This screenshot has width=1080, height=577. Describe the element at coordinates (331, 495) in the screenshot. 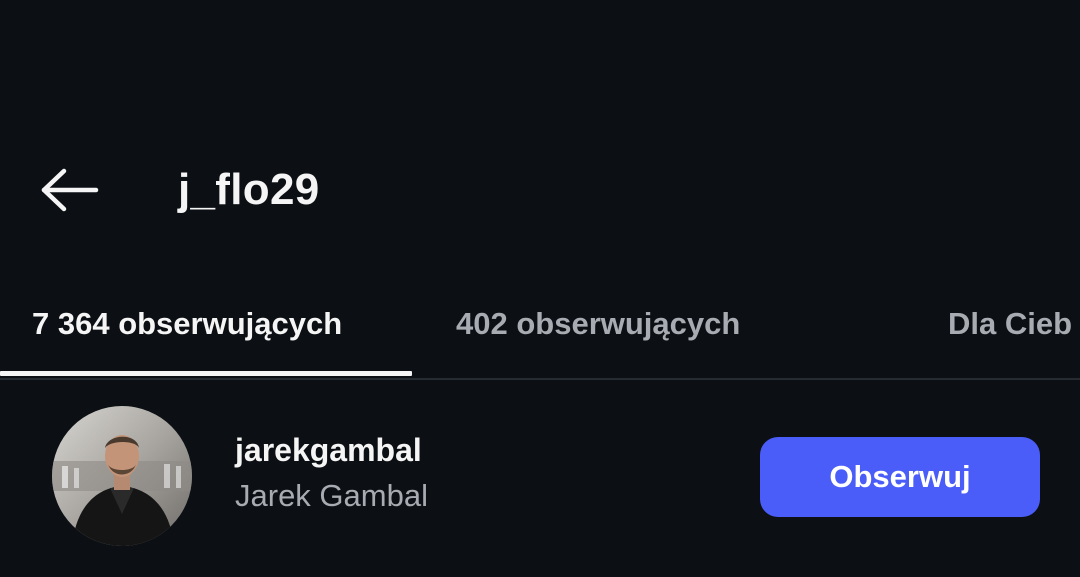

I see `list-item-full-name: Jarek Gambal` at that location.